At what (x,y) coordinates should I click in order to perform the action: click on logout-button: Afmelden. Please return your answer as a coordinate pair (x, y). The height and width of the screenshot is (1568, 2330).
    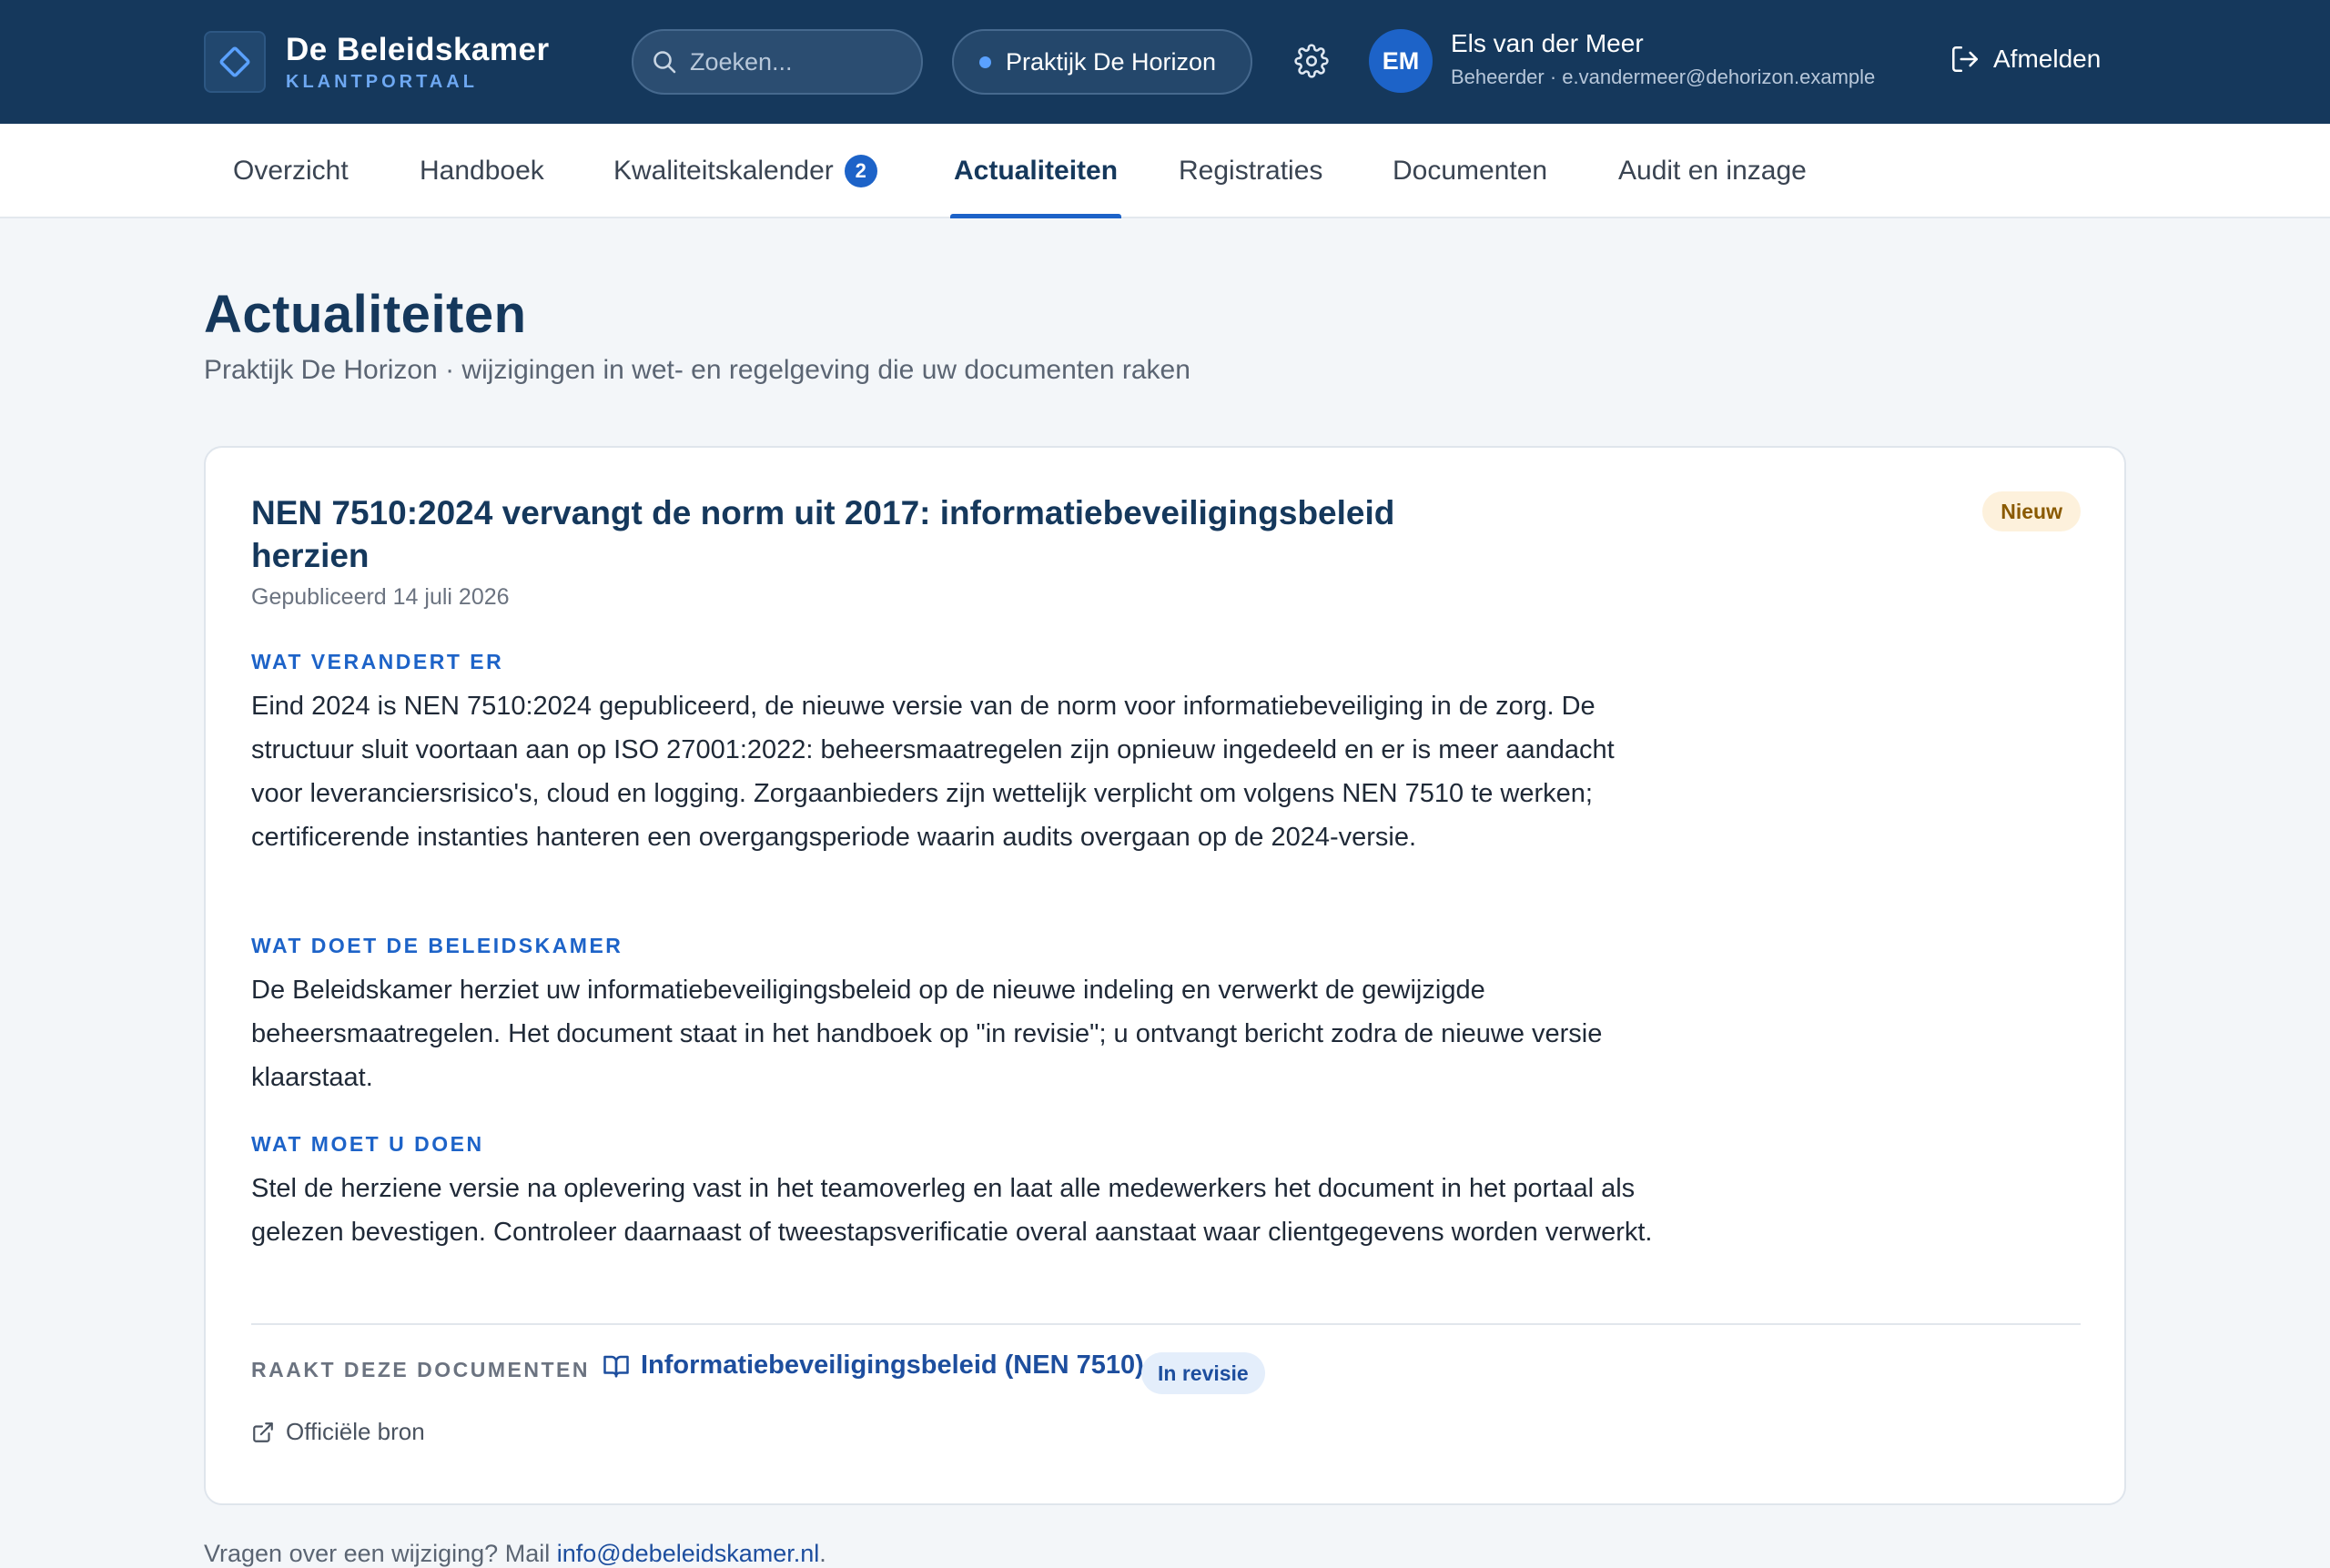
    Looking at the image, I should click on (2026, 59).